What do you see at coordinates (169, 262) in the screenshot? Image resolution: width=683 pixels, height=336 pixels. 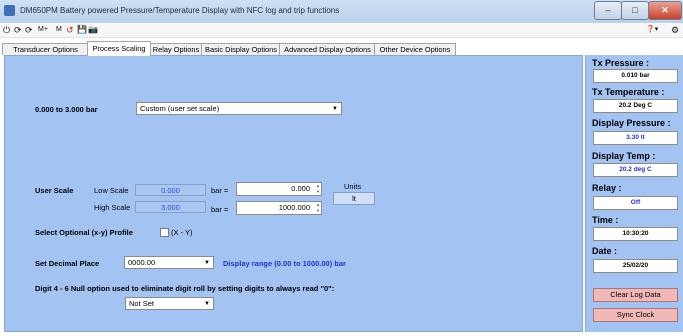 I see `decimal-select: 0000.00 ▼` at bounding box center [169, 262].